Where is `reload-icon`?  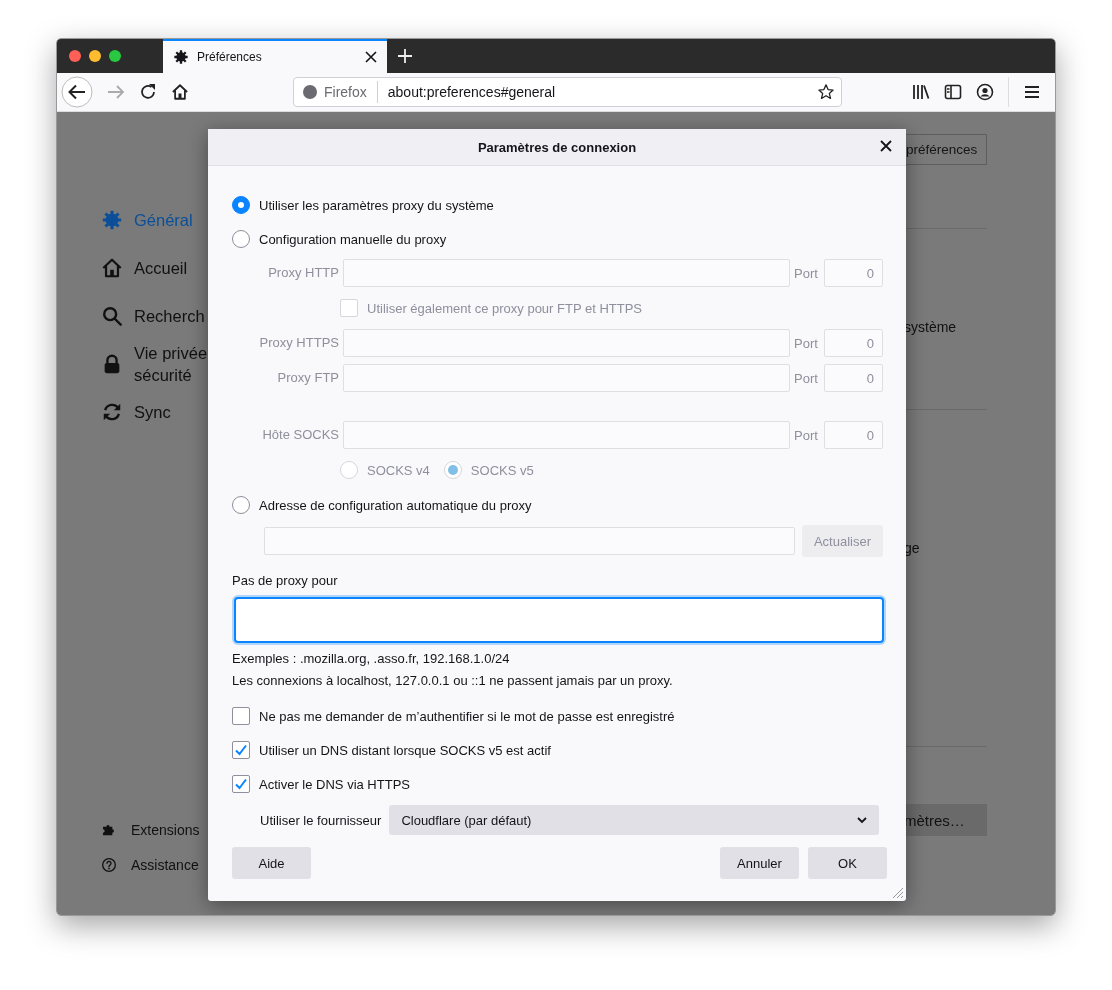
reload-icon is located at coordinates (148, 92).